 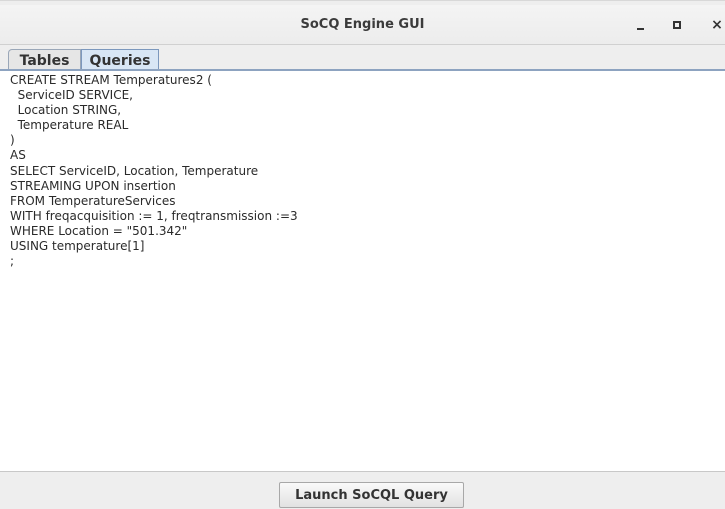 I want to click on maximize-icon, so click(x=677, y=25).